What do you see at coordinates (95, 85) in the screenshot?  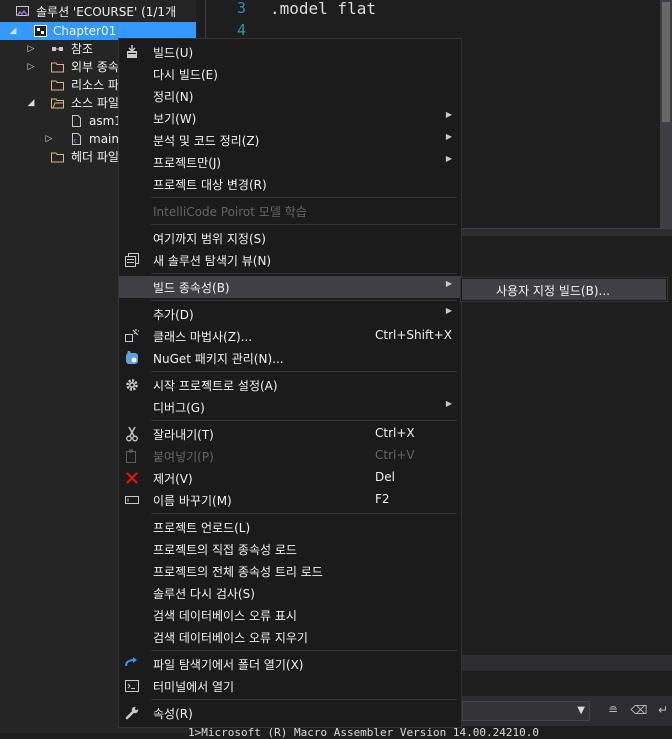 I see `tree-item-label: 리소스 파` at bounding box center [95, 85].